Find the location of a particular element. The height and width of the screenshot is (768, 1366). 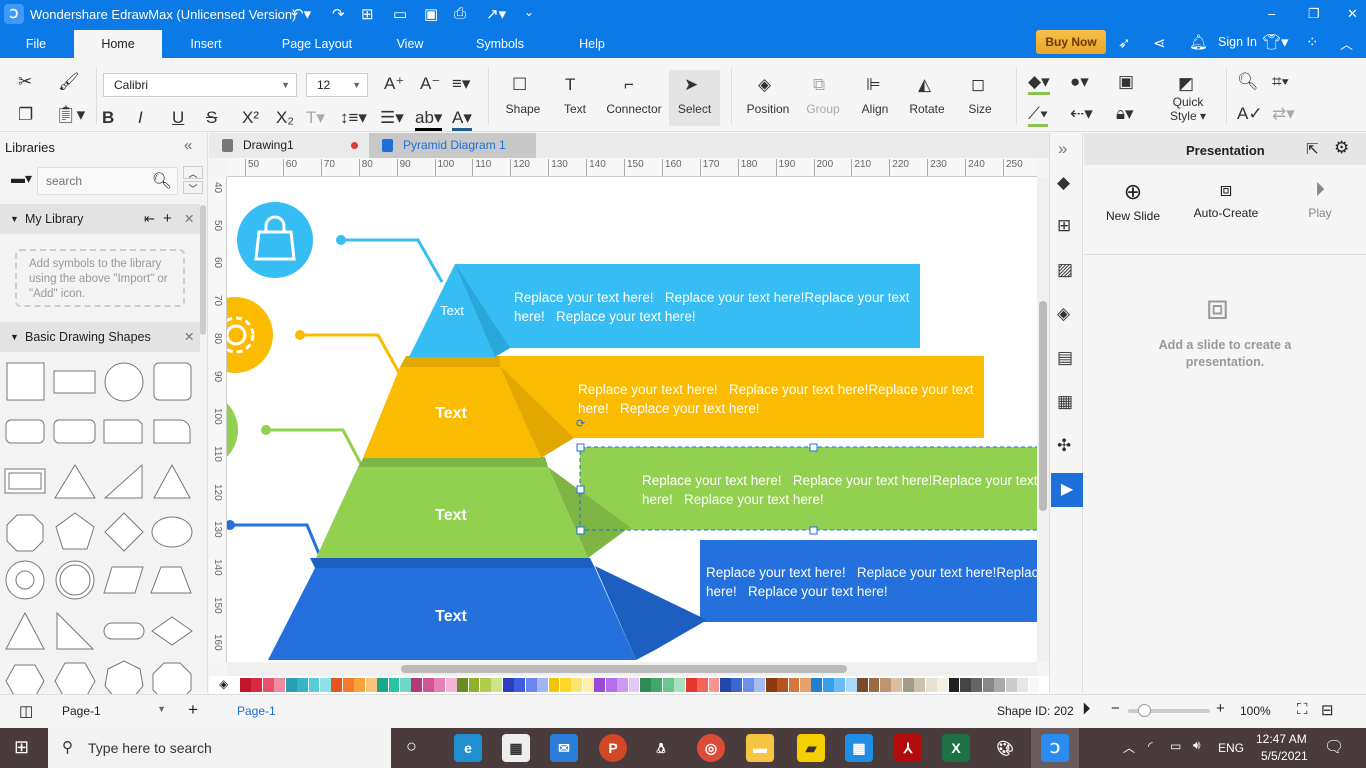

clock-date: 5/5/2021 is located at coordinates (1284, 756).